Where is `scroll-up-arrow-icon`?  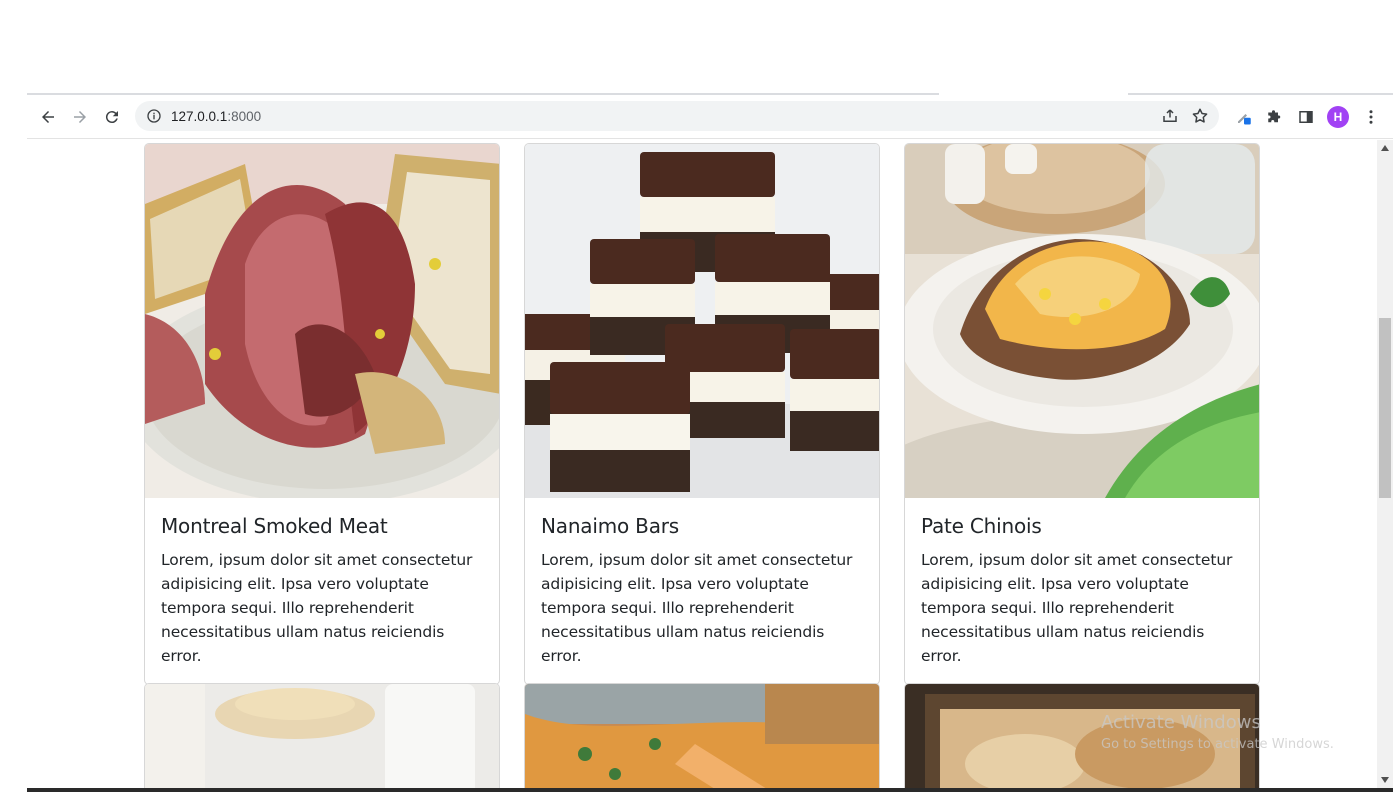 scroll-up-arrow-icon is located at coordinates (1385, 148).